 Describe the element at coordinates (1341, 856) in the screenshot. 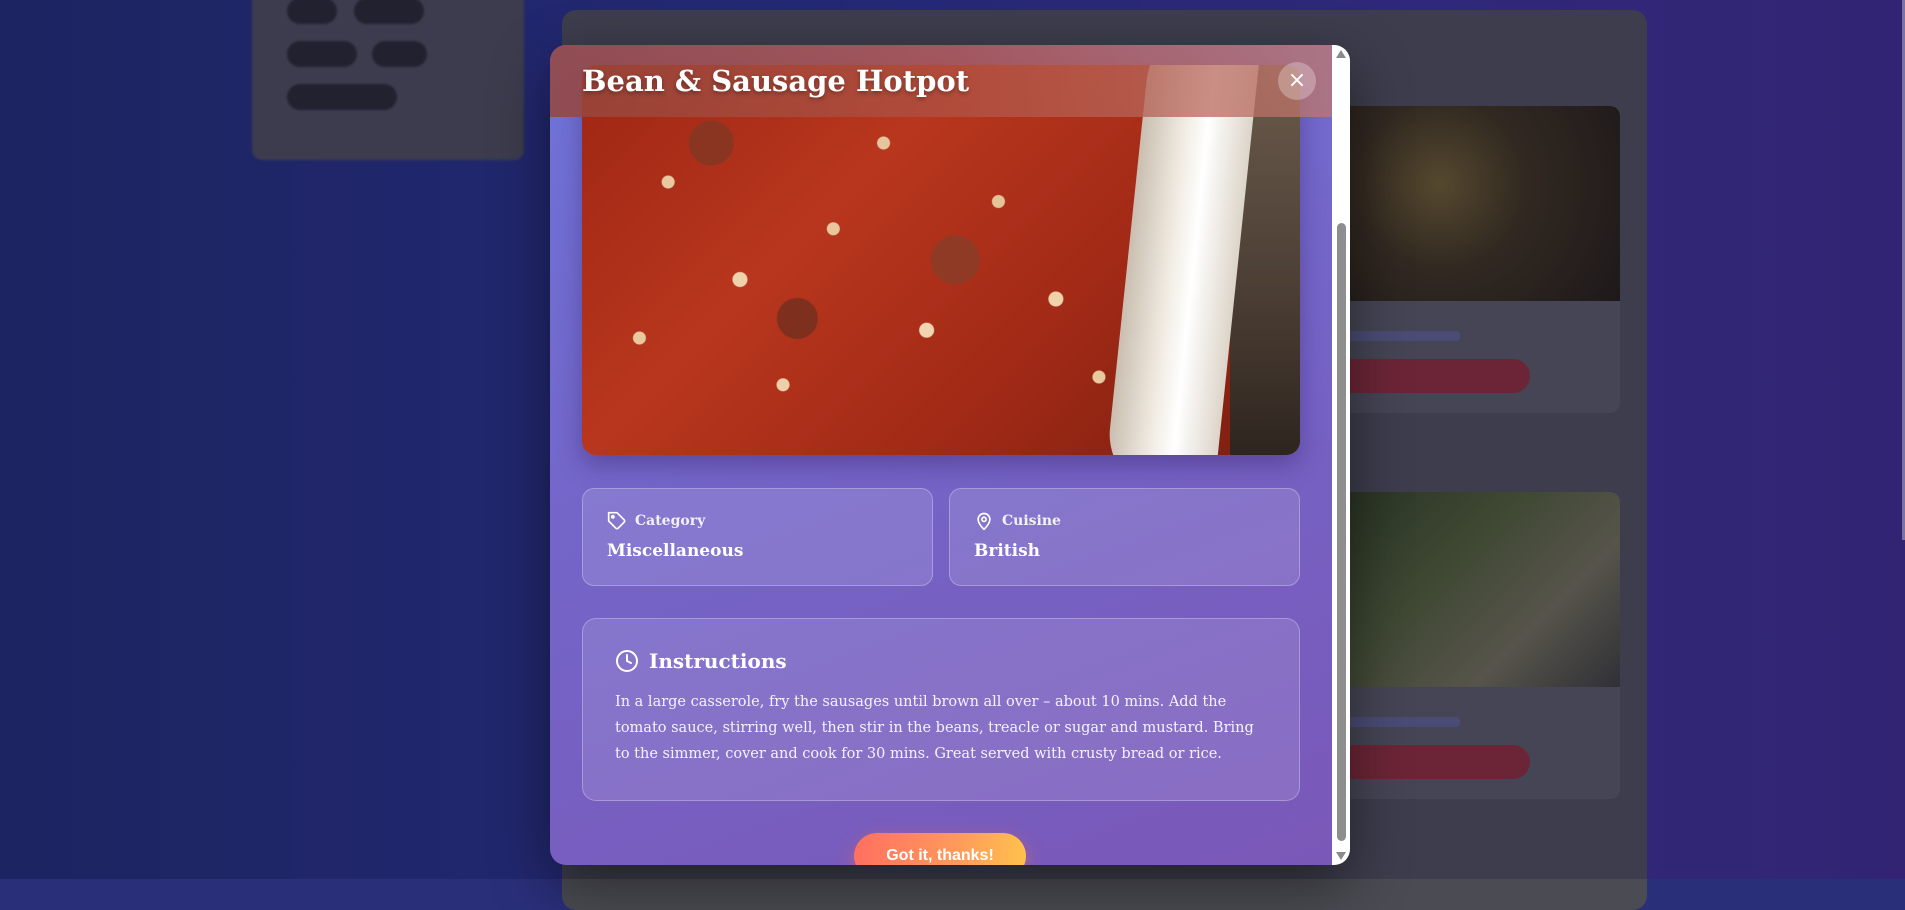

I see `scroll-down-arrow-icon` at that location.